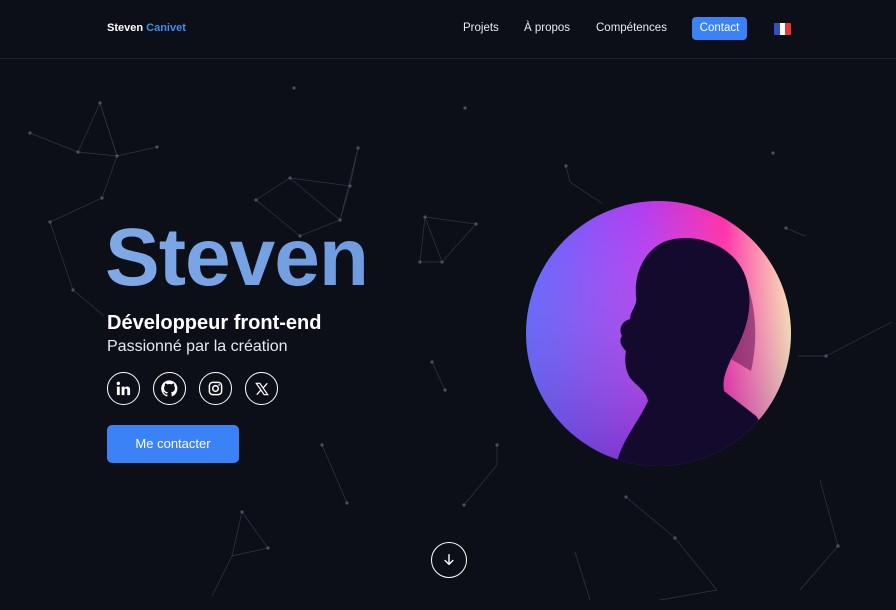 This screenshot has width=896, height=610. What do you see at coordinates (166, 28) in the screenshot?
I see `brand-last-name: Canivet` at bounding box center [166, 28].